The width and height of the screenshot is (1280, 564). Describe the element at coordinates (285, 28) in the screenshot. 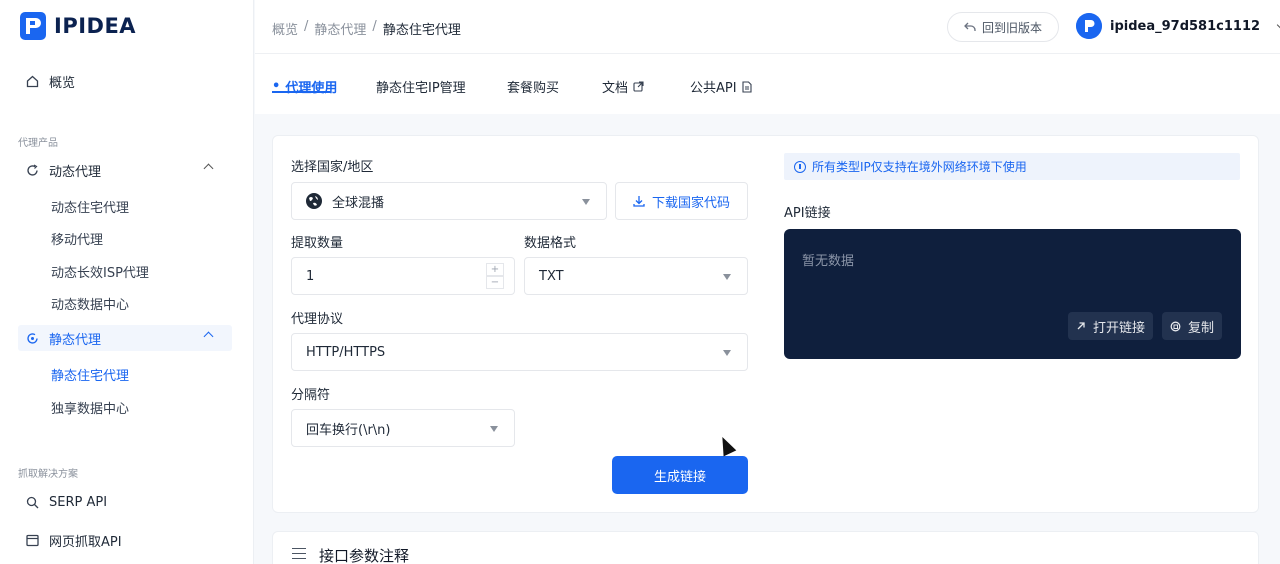

I see `breadcrumb-overview: 概览` at that location.